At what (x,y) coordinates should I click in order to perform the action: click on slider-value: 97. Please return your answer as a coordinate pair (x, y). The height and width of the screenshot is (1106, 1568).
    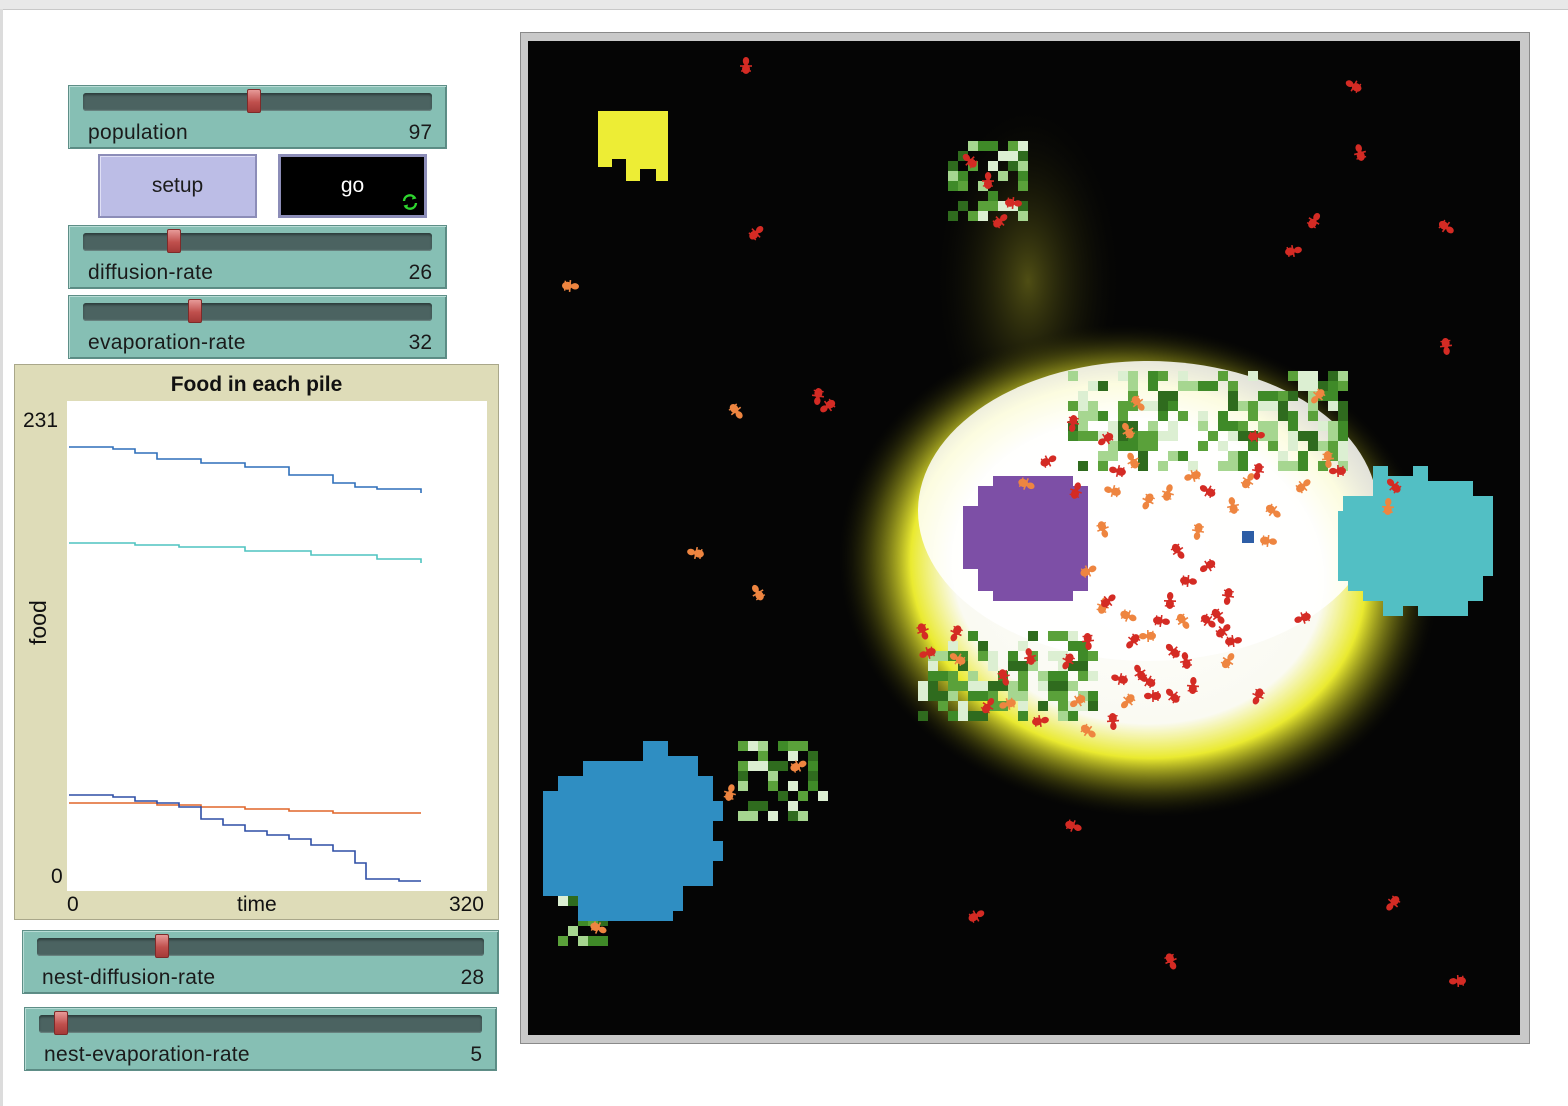
    Looking at the image, I should click on (420, 132).